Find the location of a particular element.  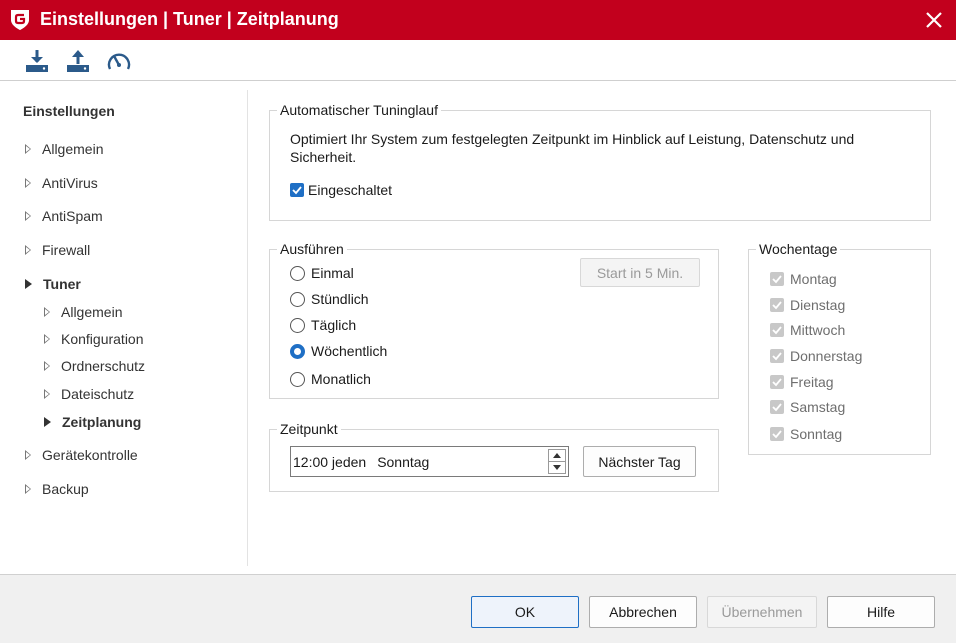

spin-down-icon is located at coordinates (557, 467).